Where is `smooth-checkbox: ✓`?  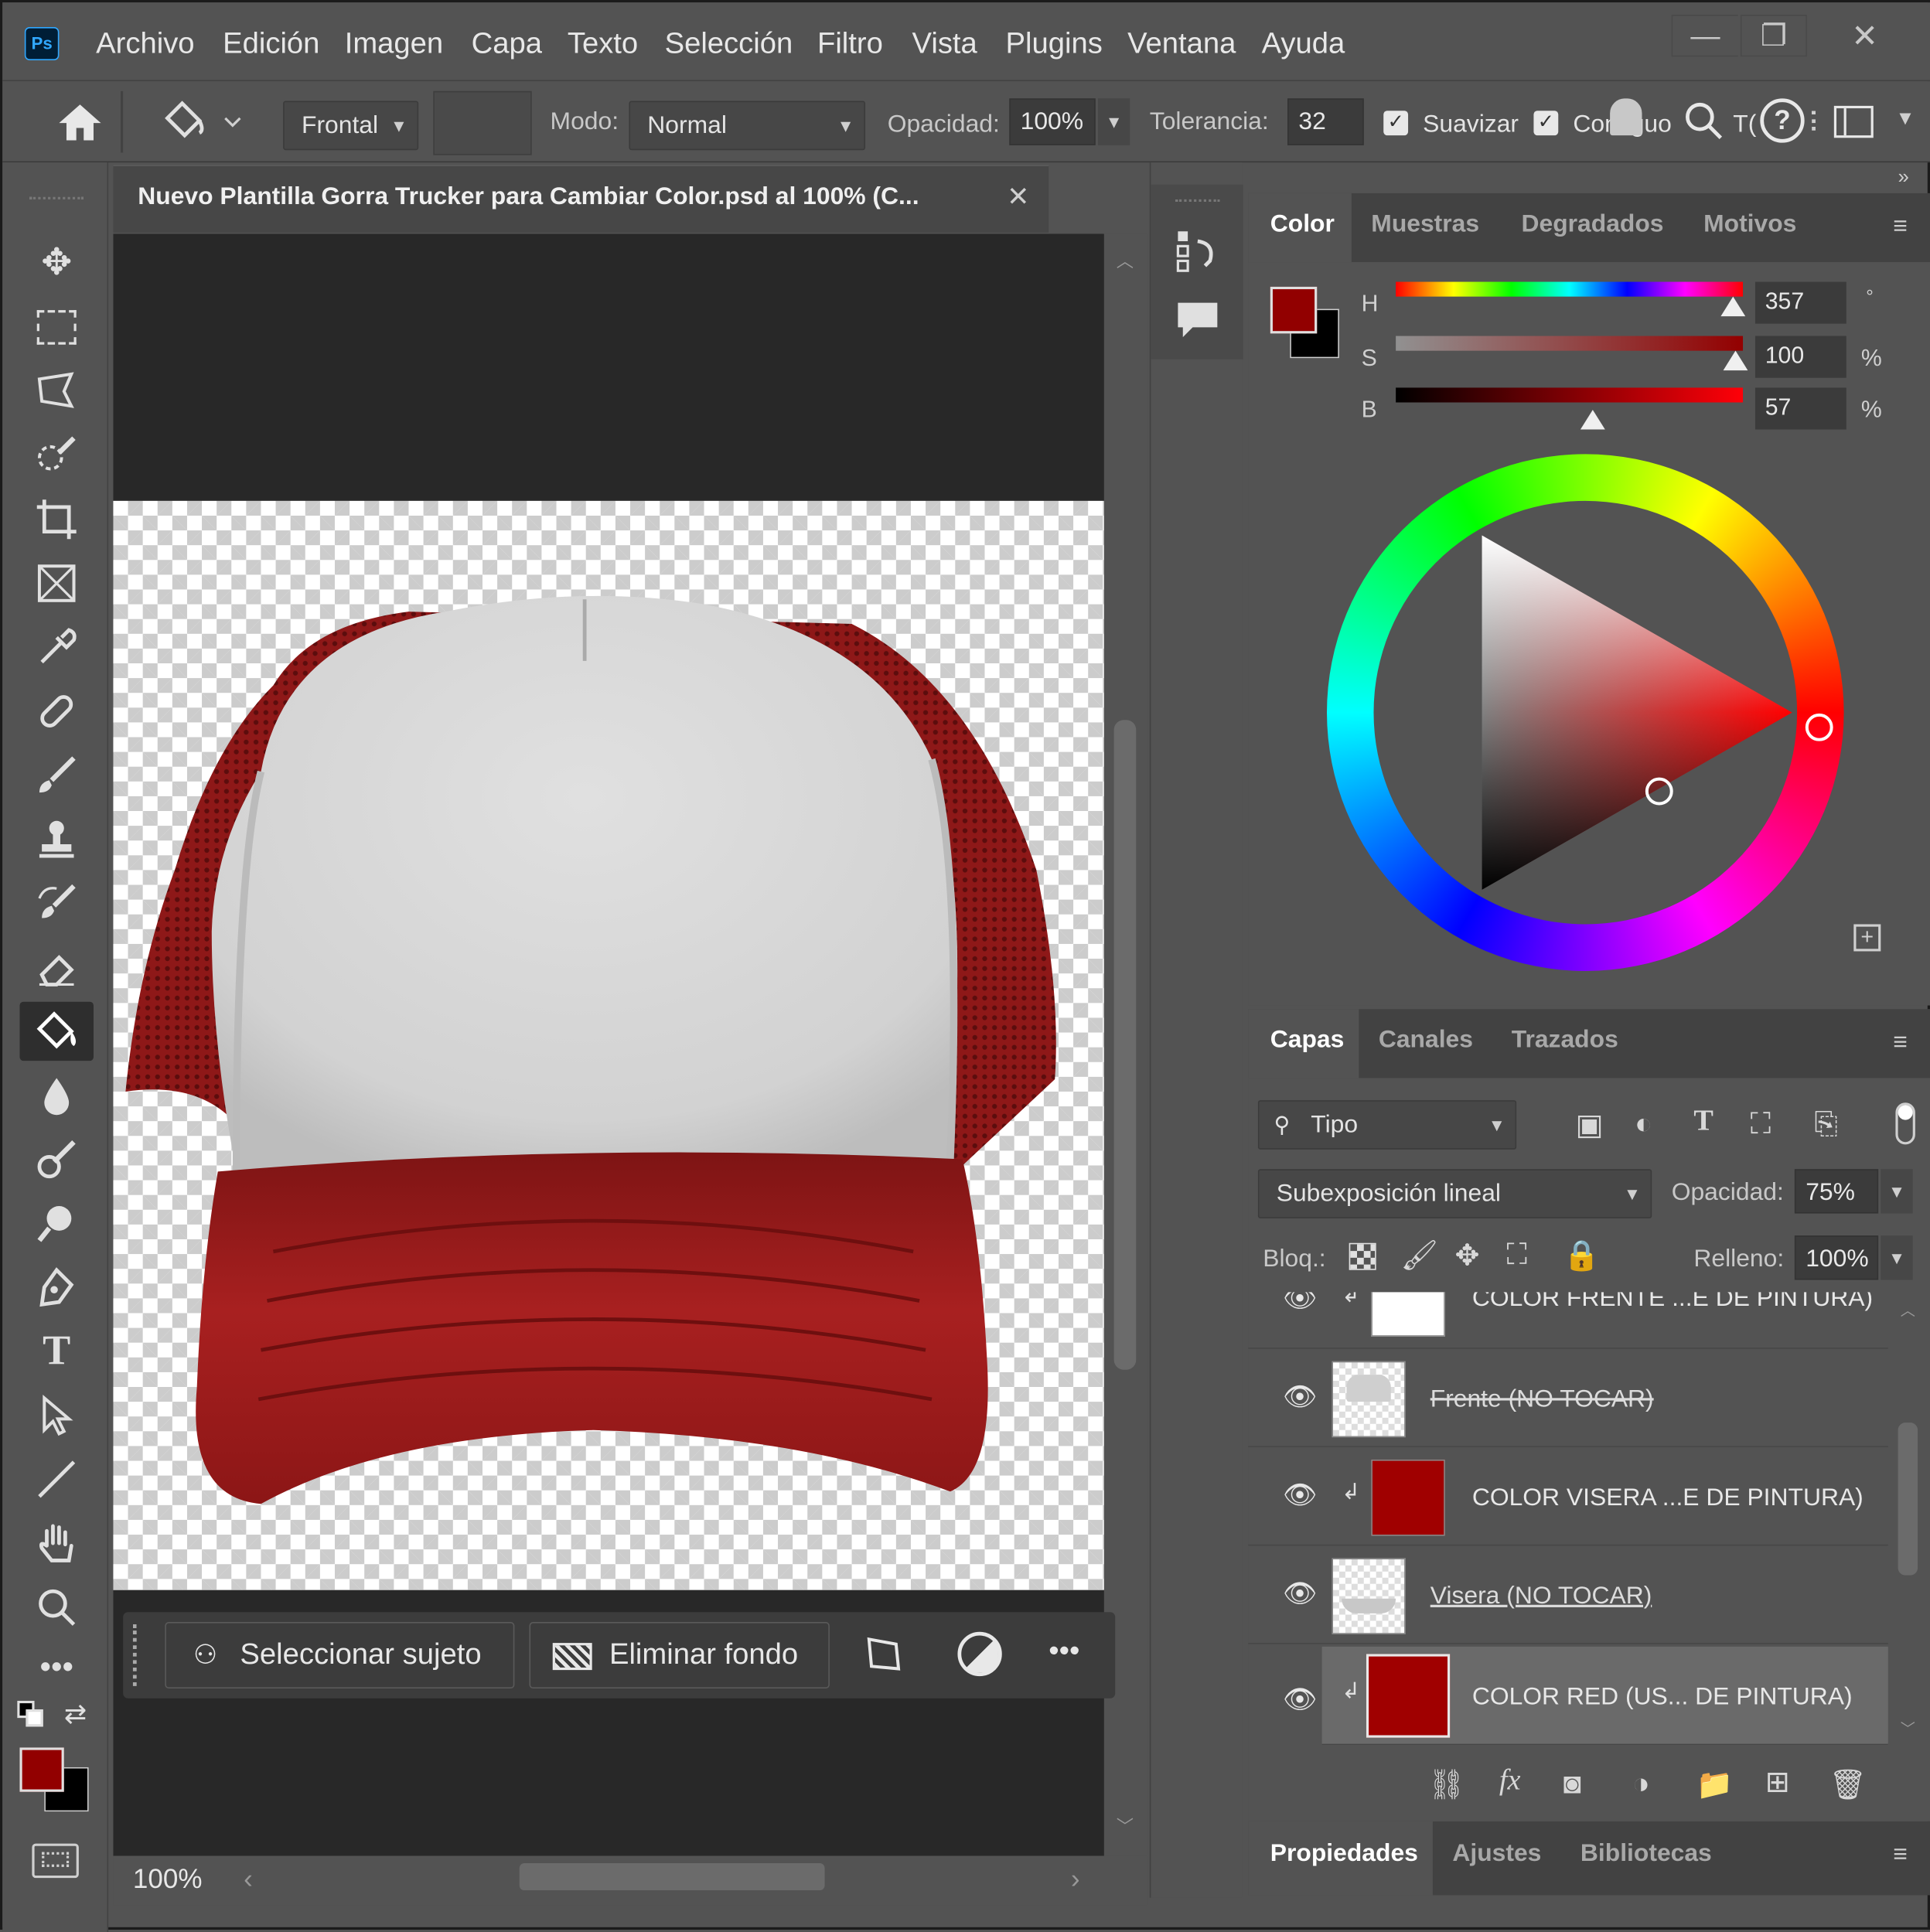 smooth-checkbox: ✓ is located at coordinates (1396, 124).